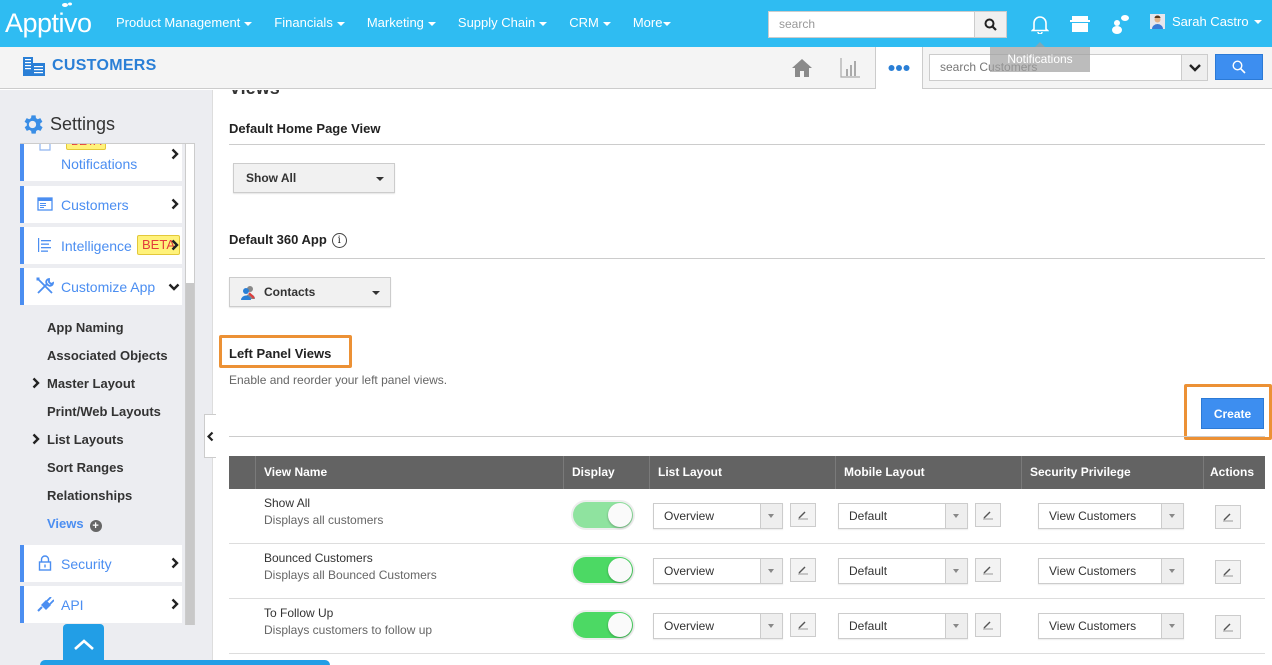 Image resolution: width=1272 pixels, height=665 pixels. I want to click on default-home-view-dropdown: Show All, so click(314, 178).